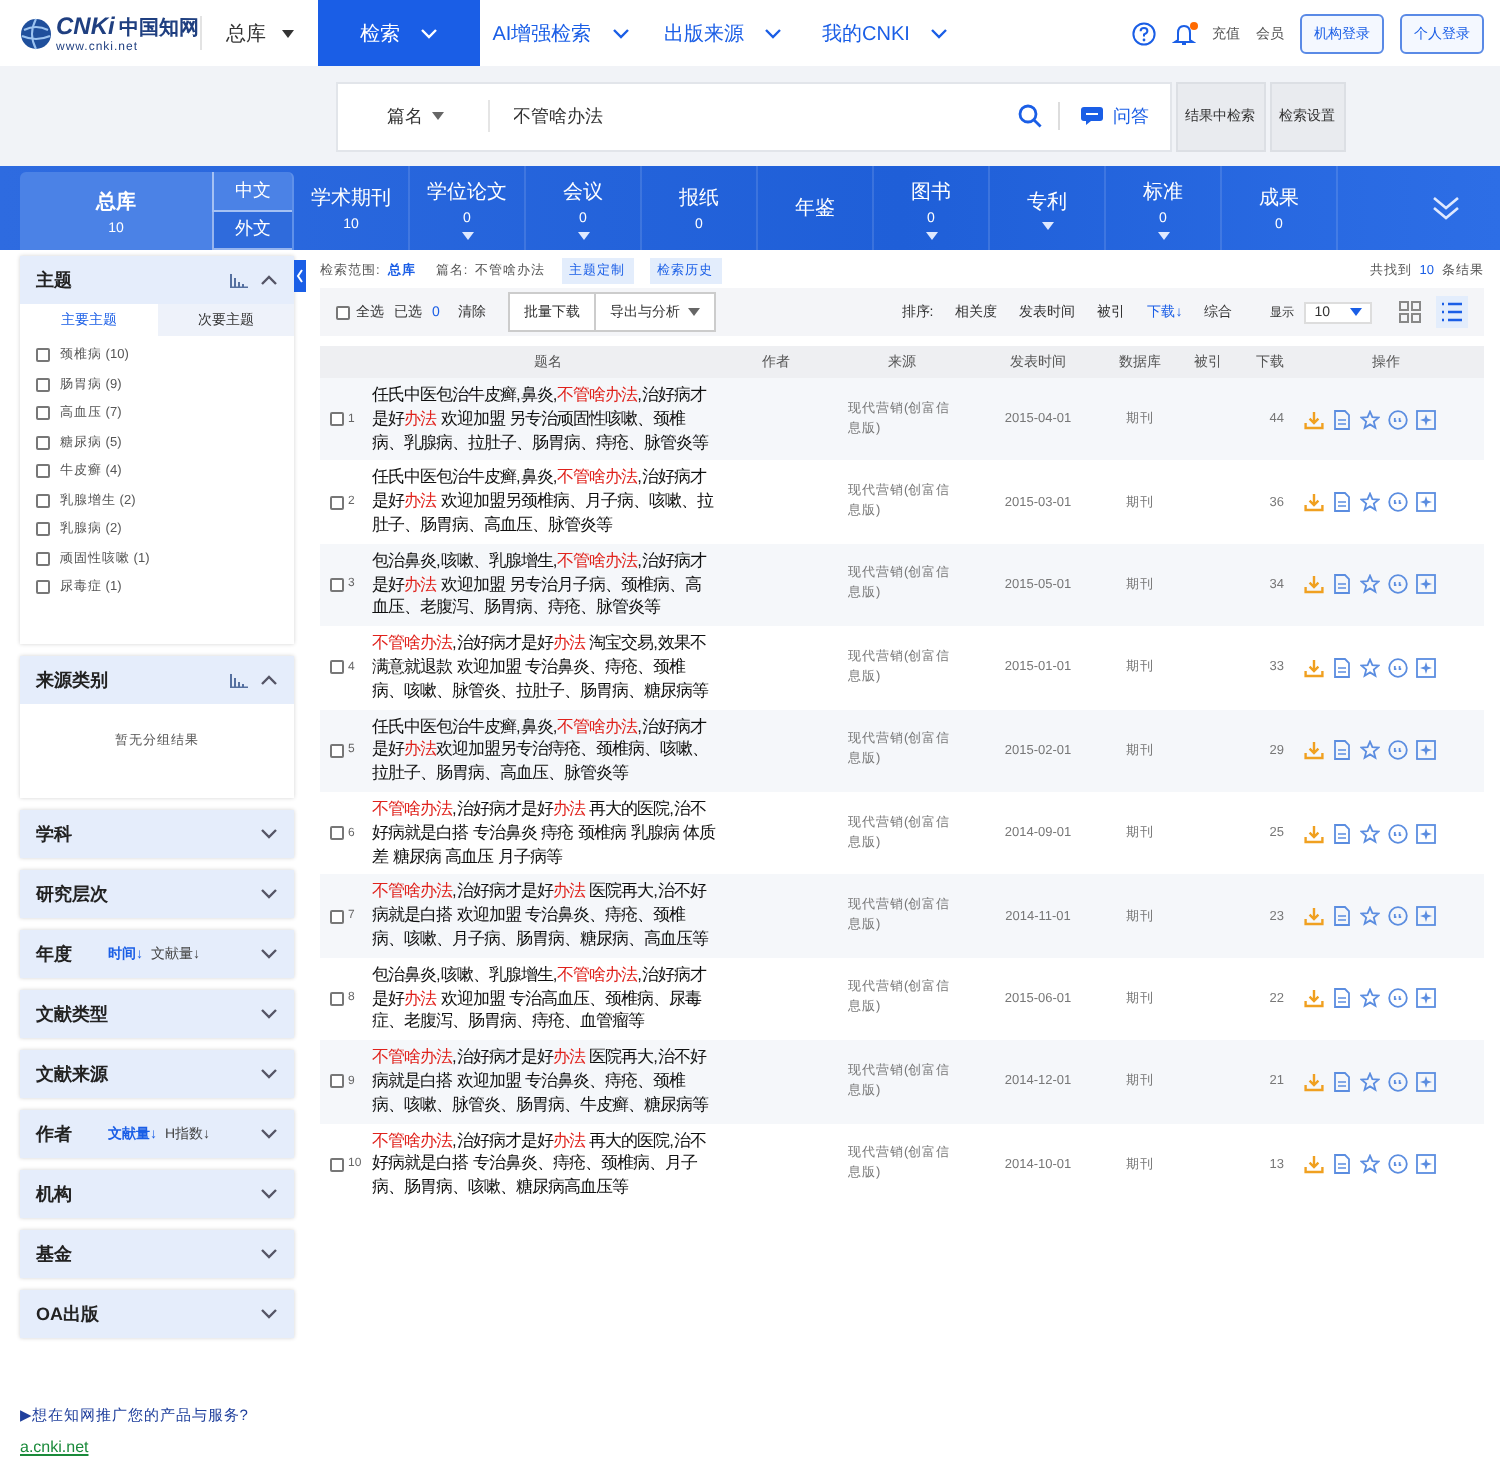 The image size is (1500, 1480). Describe the element at coordinates (1446, 208) in the screenshot. I see `expand-icon` at that location.